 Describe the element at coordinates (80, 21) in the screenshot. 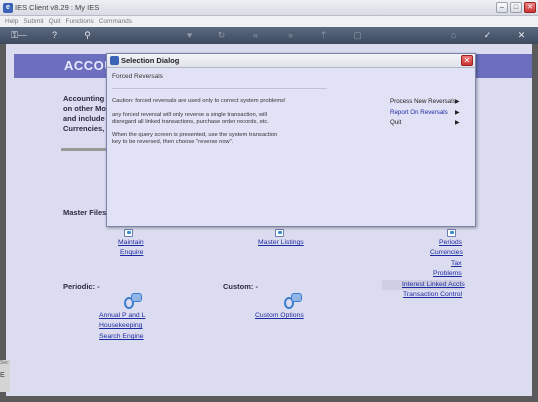

I see `menu-functions: Functions` at that location.